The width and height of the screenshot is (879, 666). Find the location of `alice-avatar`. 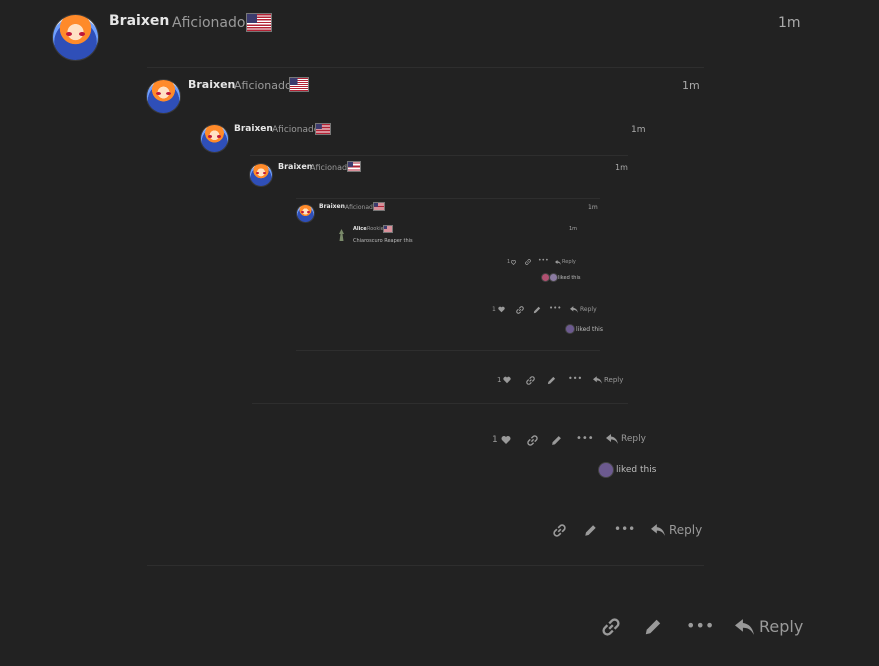

alice-avatar is located at coordinates (341, 233).